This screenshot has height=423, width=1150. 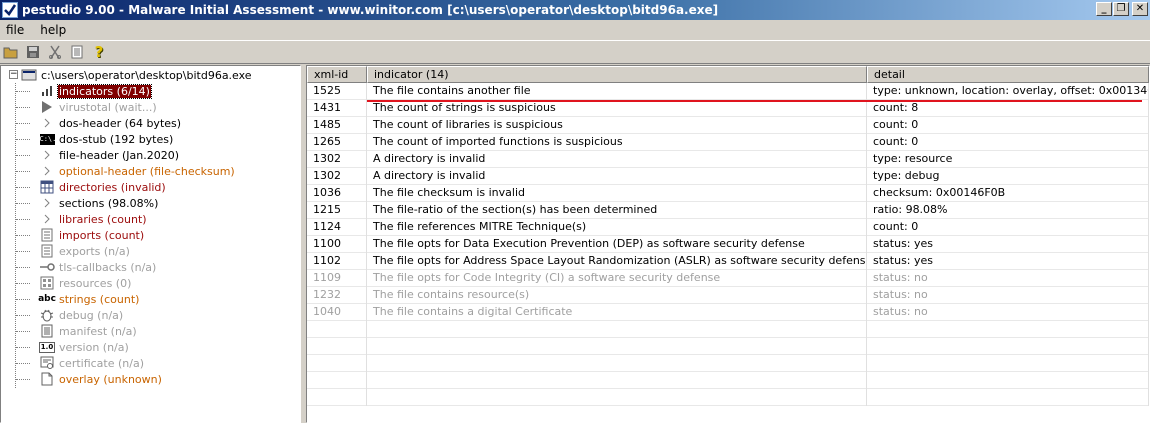 What do you see at coordinates (337, 159) in the screenshot?
I see `cell-xml-id: 1302` at bounding box center [337, 159].